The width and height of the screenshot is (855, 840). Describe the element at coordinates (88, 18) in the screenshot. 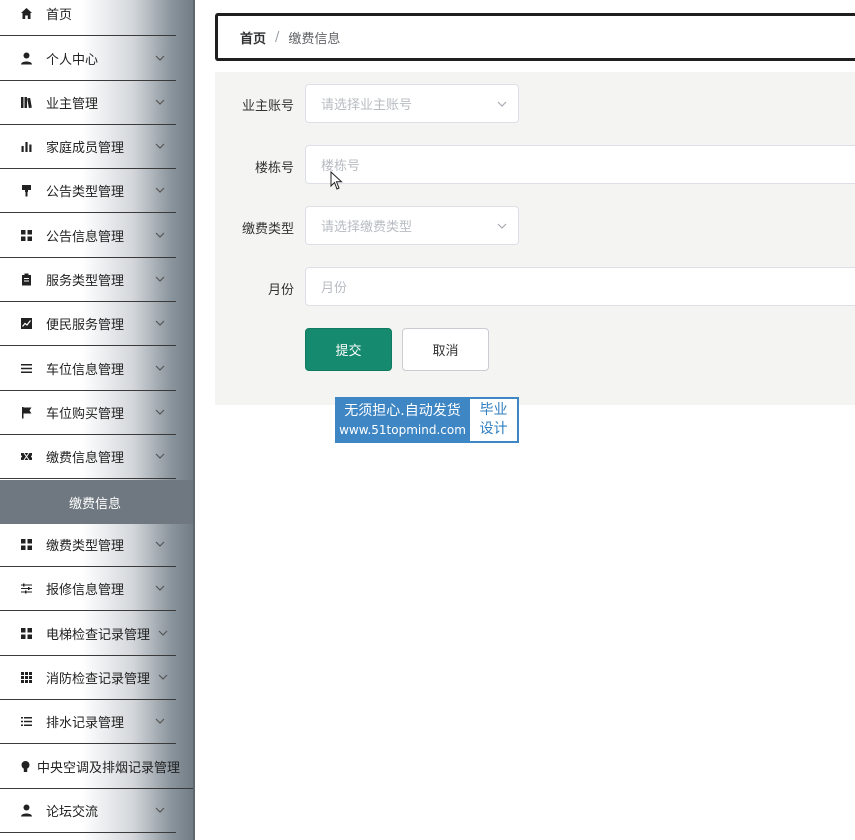

I see `sidebar-item-home: 首页` at that location.